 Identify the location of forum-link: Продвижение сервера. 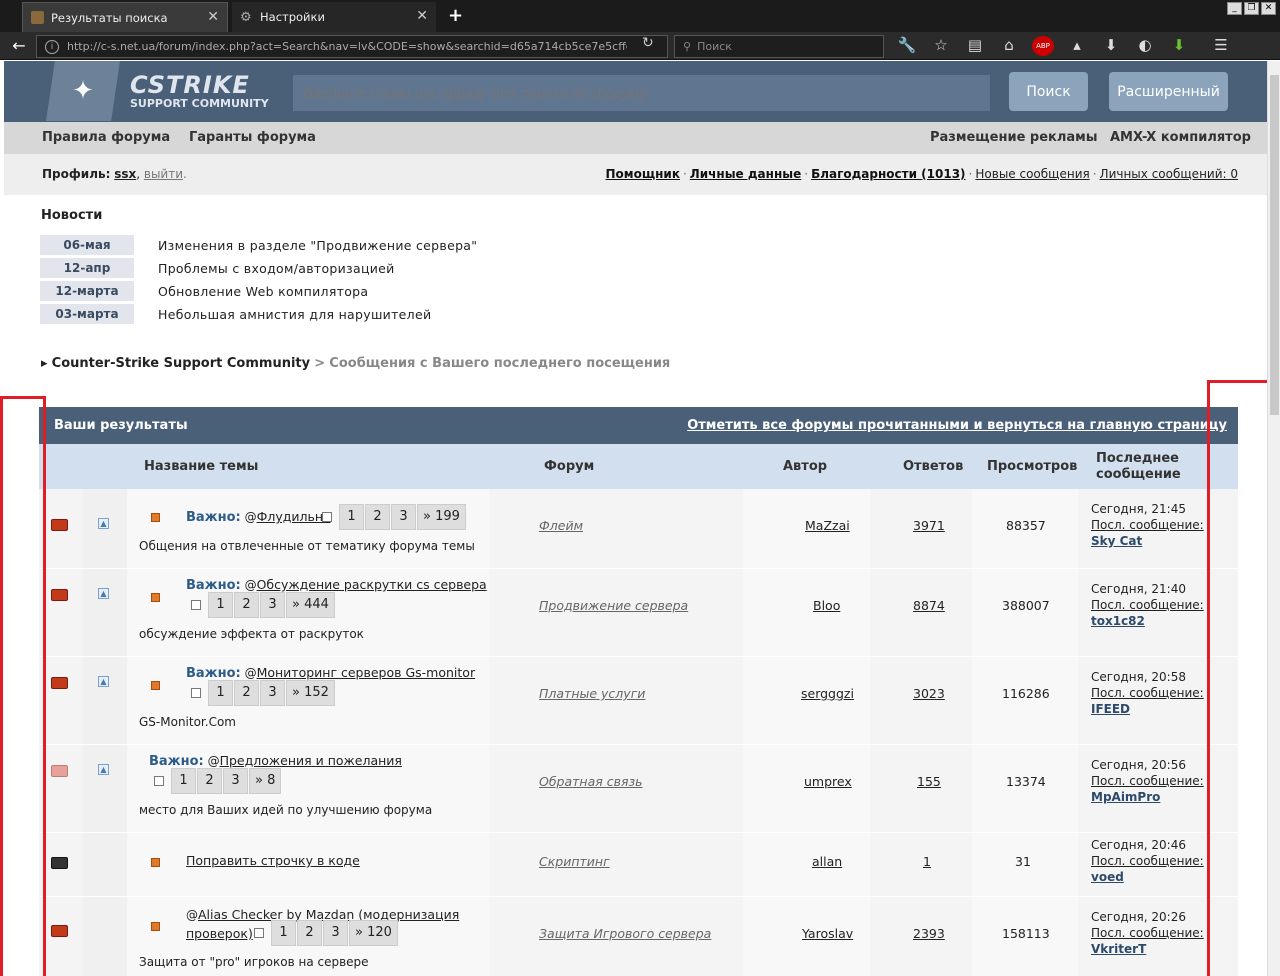
(613, 605).